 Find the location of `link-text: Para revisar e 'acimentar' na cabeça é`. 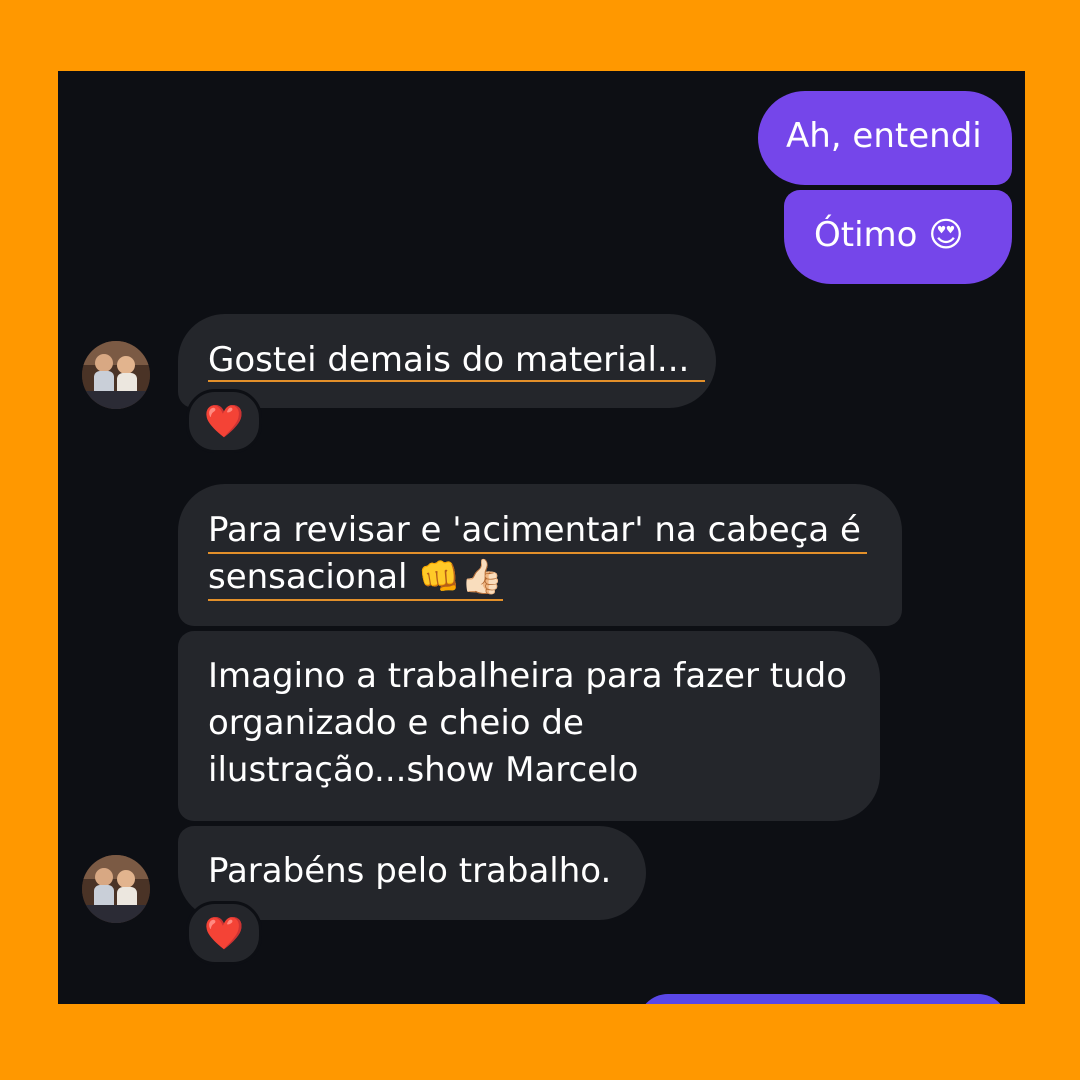

link-text: Para revisar e 'acimentar' na cabeça é is located at coordinates (537, 531).